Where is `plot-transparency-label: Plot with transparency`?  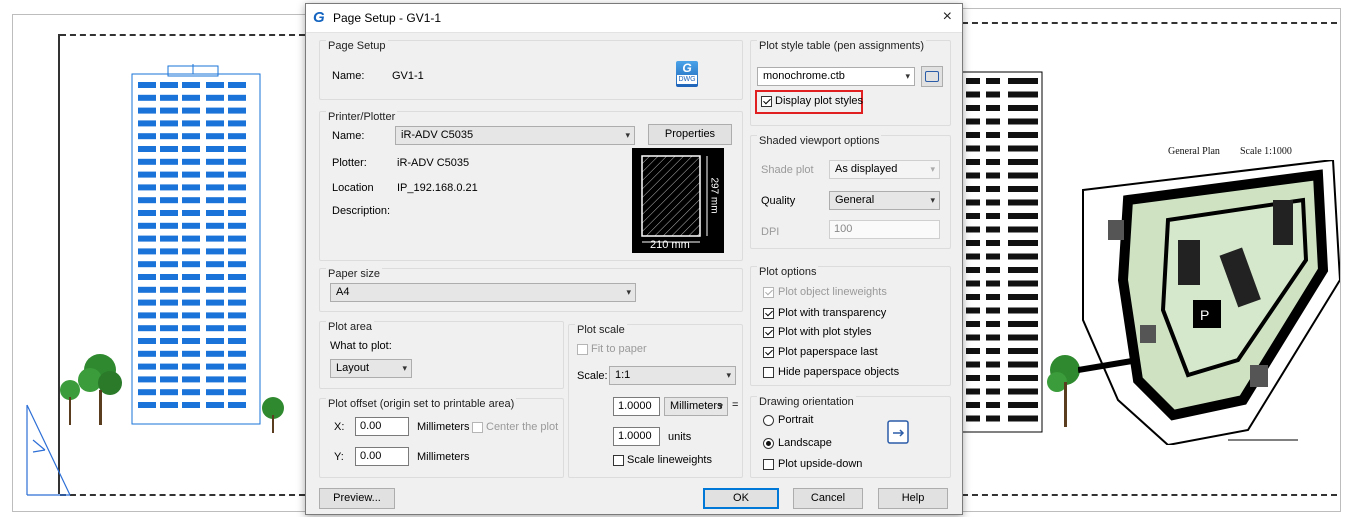
plot-transparency-label: Plot with transparency is located at coordinates (832, 313).